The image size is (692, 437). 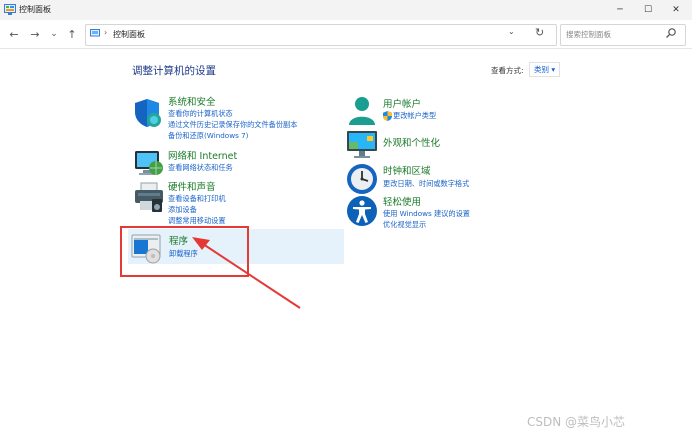 I want to click on breadcrumb-control-panel: 控制面板, so click(x=129, y=34).